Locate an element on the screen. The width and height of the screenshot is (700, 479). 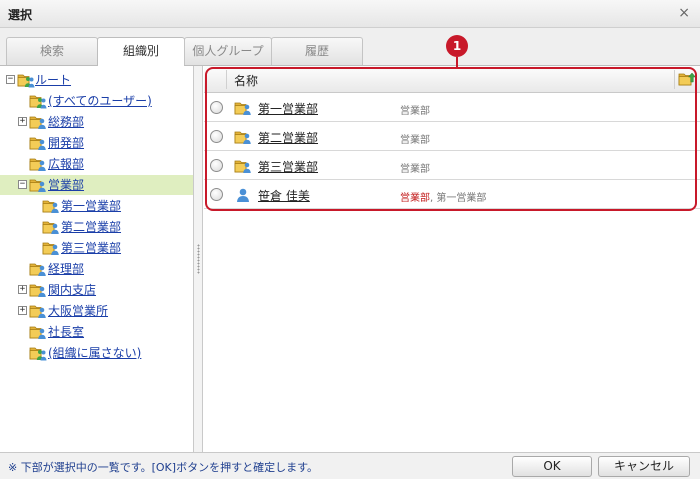
tree-node-label: 開発部 is located at coordinates (66, 143).